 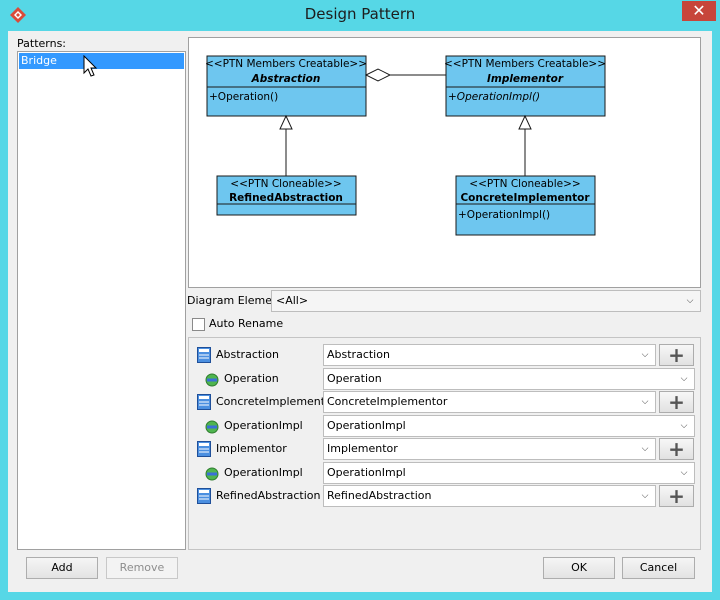 I want to click on title-bar: Design Pattern ✕, so click(x=360, y=15).